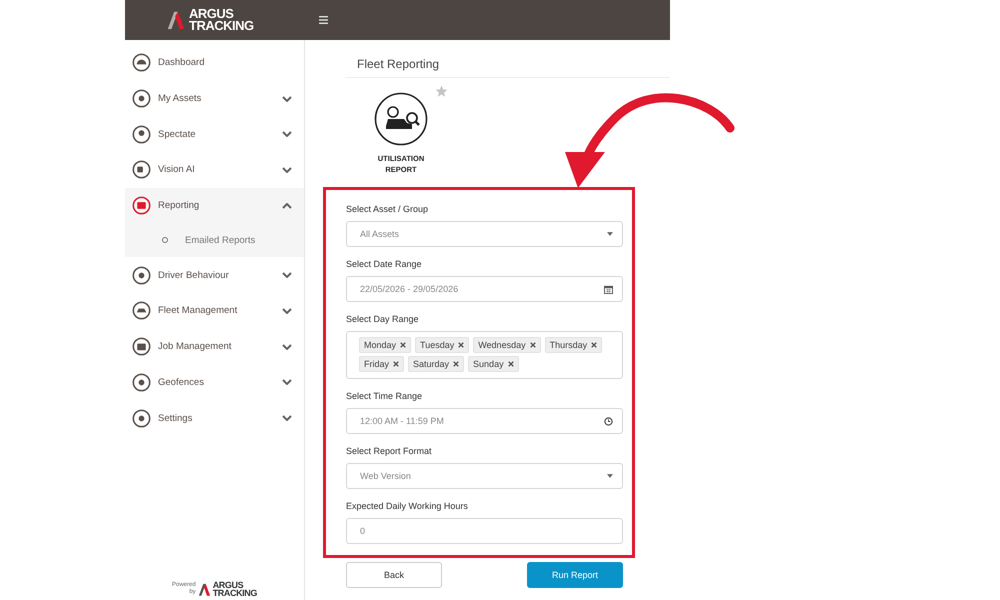 The height and width of the screenshot is (600, 1000). I want to click on field-label: Select Time Range, so click(385, 396).